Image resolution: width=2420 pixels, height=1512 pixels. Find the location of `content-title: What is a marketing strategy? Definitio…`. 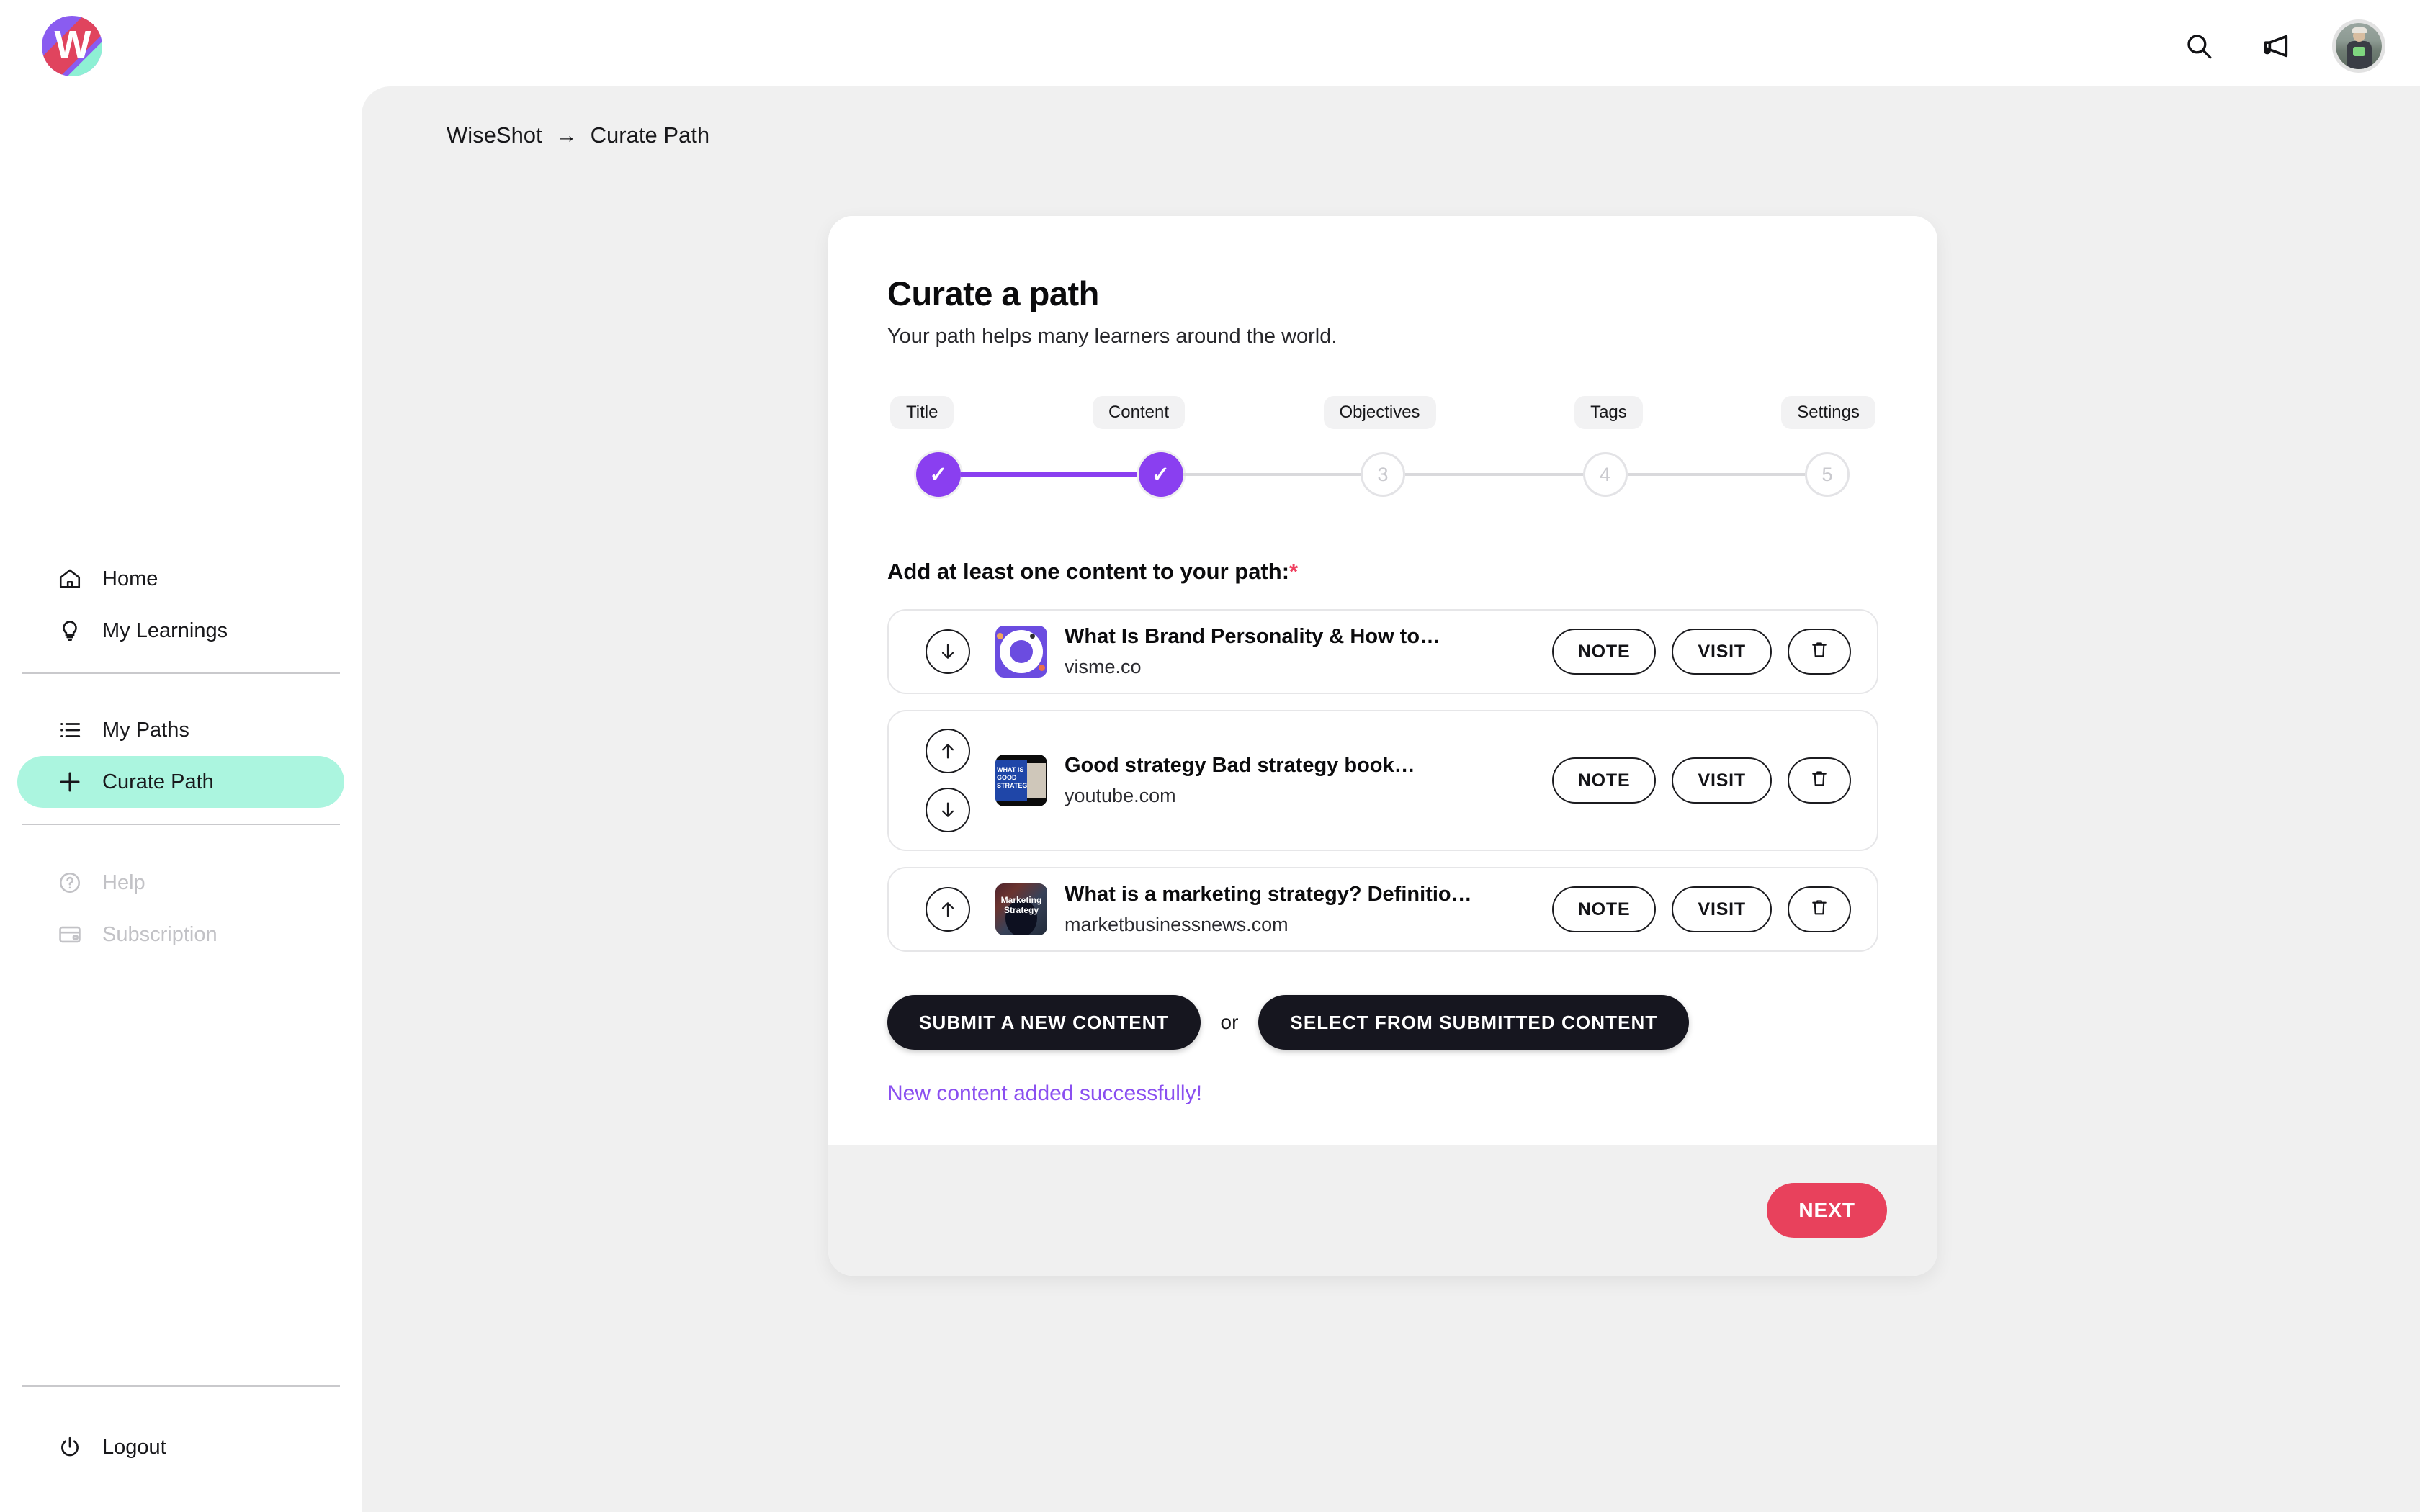

content-title: What is a marketing strategy? Definitio… is located at coordinates (1268, 894).